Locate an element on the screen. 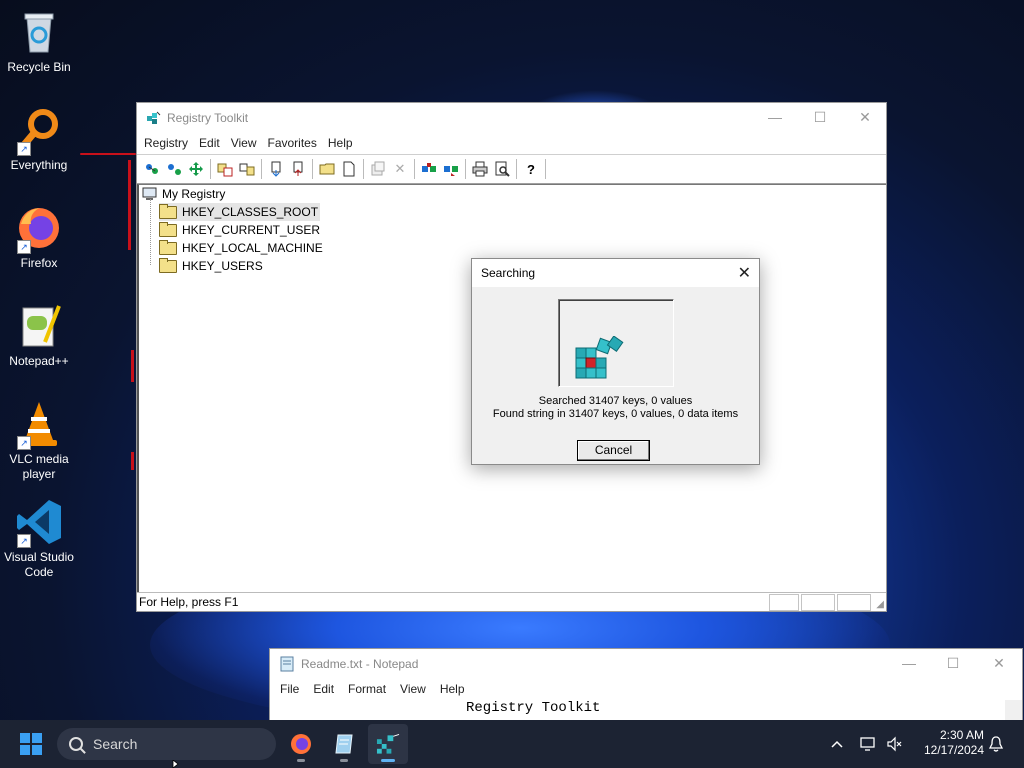 Image resolution: width=1024 pixels, height=768 pixels. recycle-bin-icon is located at coordinates (39, 32).